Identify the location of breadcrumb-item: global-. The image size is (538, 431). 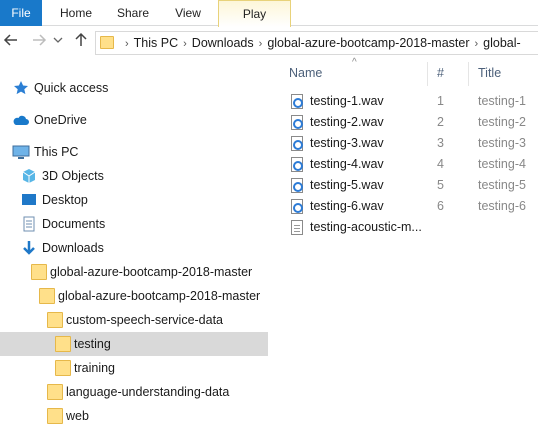
(502, 43).